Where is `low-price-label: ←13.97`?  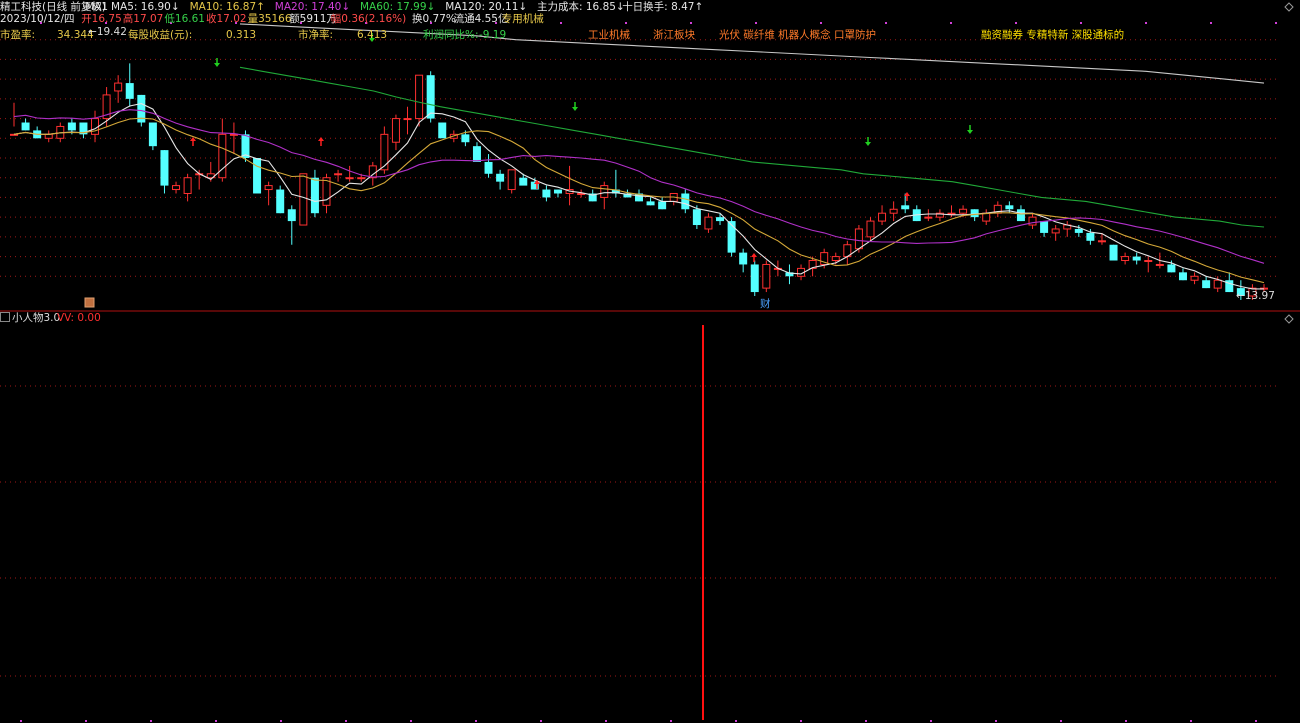 low-price-label: ←13.97 is located at coordinates (1255, 296).